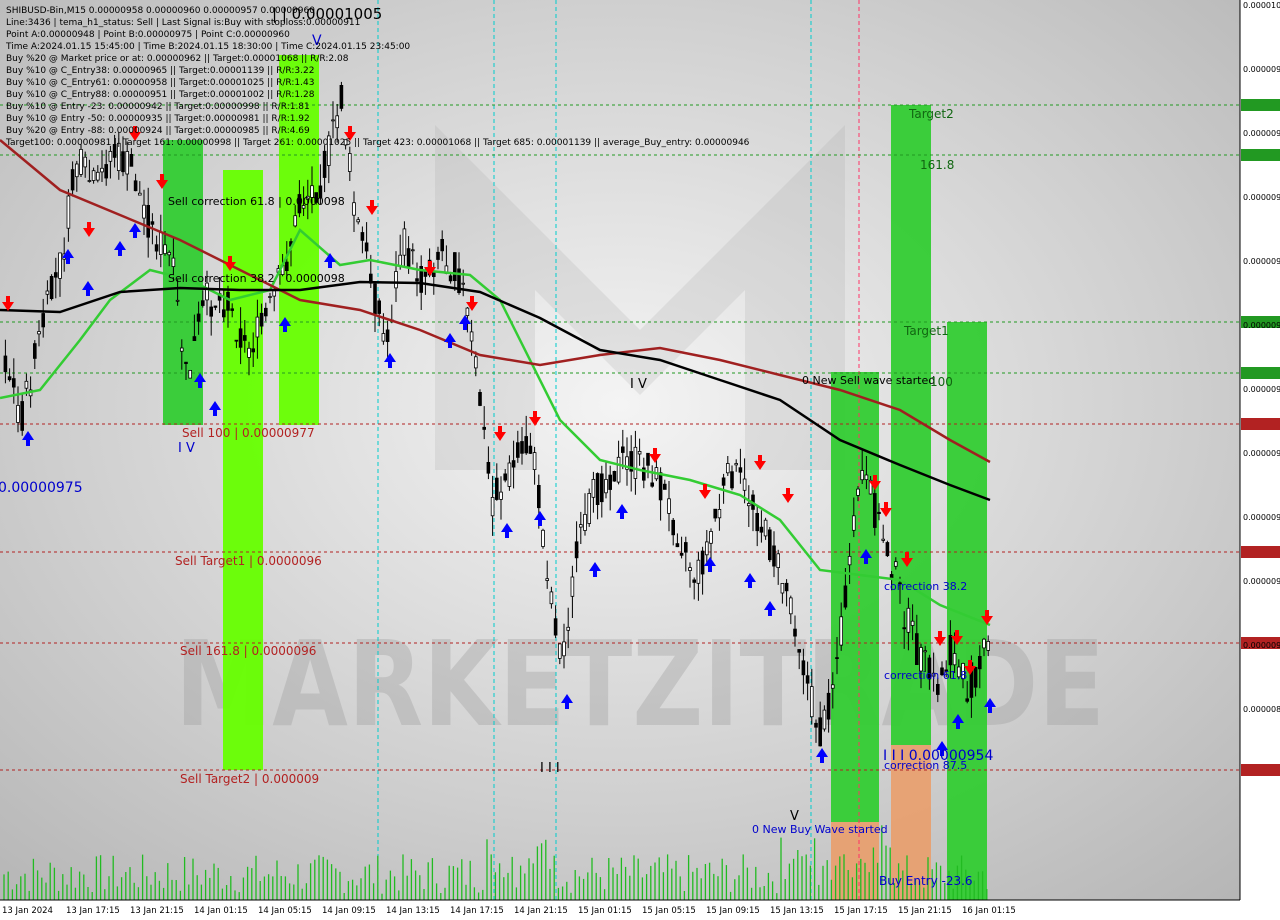 The image size is (1280, 920). What do you see at coordinates (1261, 5) in the screenshot?
I see `price-tick-label: 0.0000100` at bounding box center [1261, 5].